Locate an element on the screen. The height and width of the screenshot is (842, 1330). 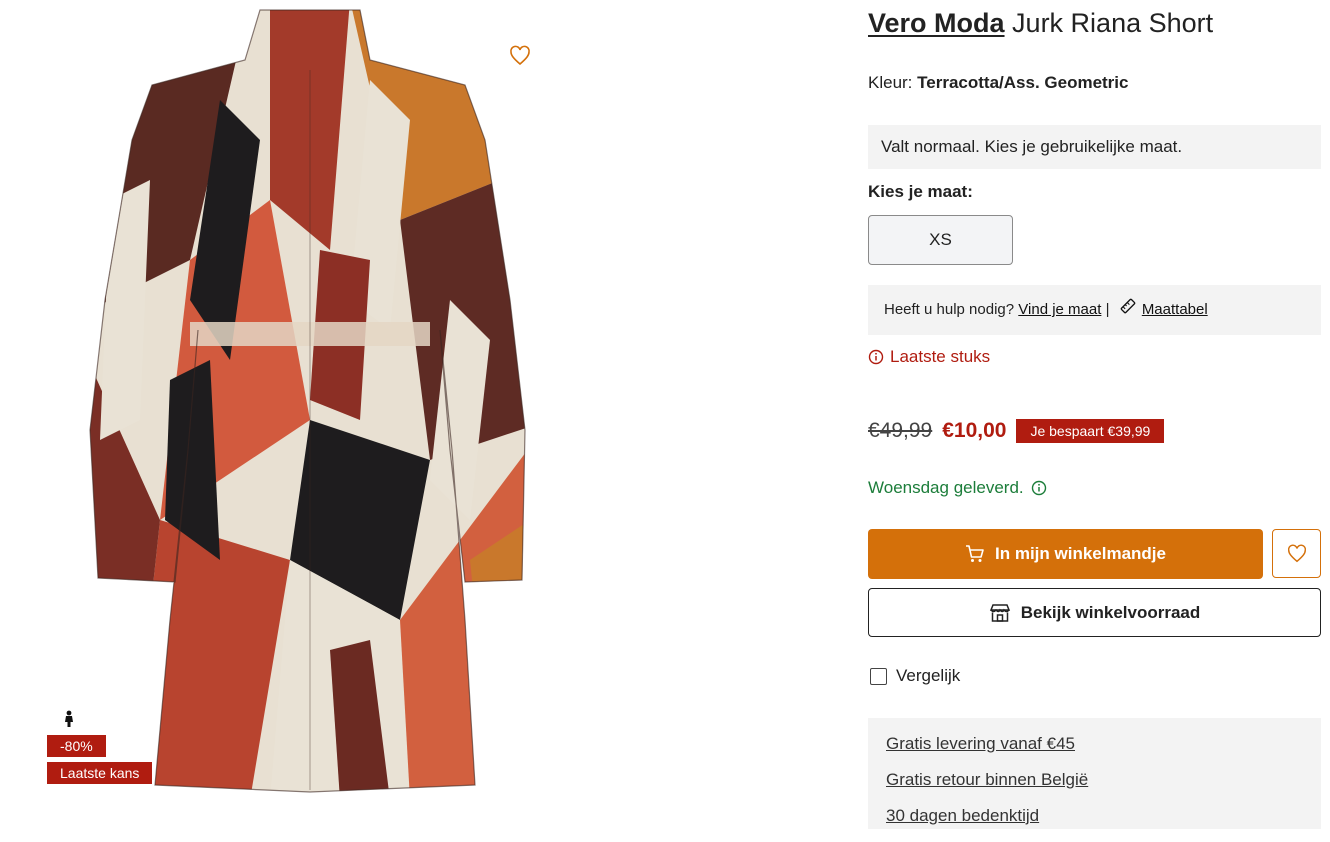
old-price: €49,99 is located at coordinates (900, 430).